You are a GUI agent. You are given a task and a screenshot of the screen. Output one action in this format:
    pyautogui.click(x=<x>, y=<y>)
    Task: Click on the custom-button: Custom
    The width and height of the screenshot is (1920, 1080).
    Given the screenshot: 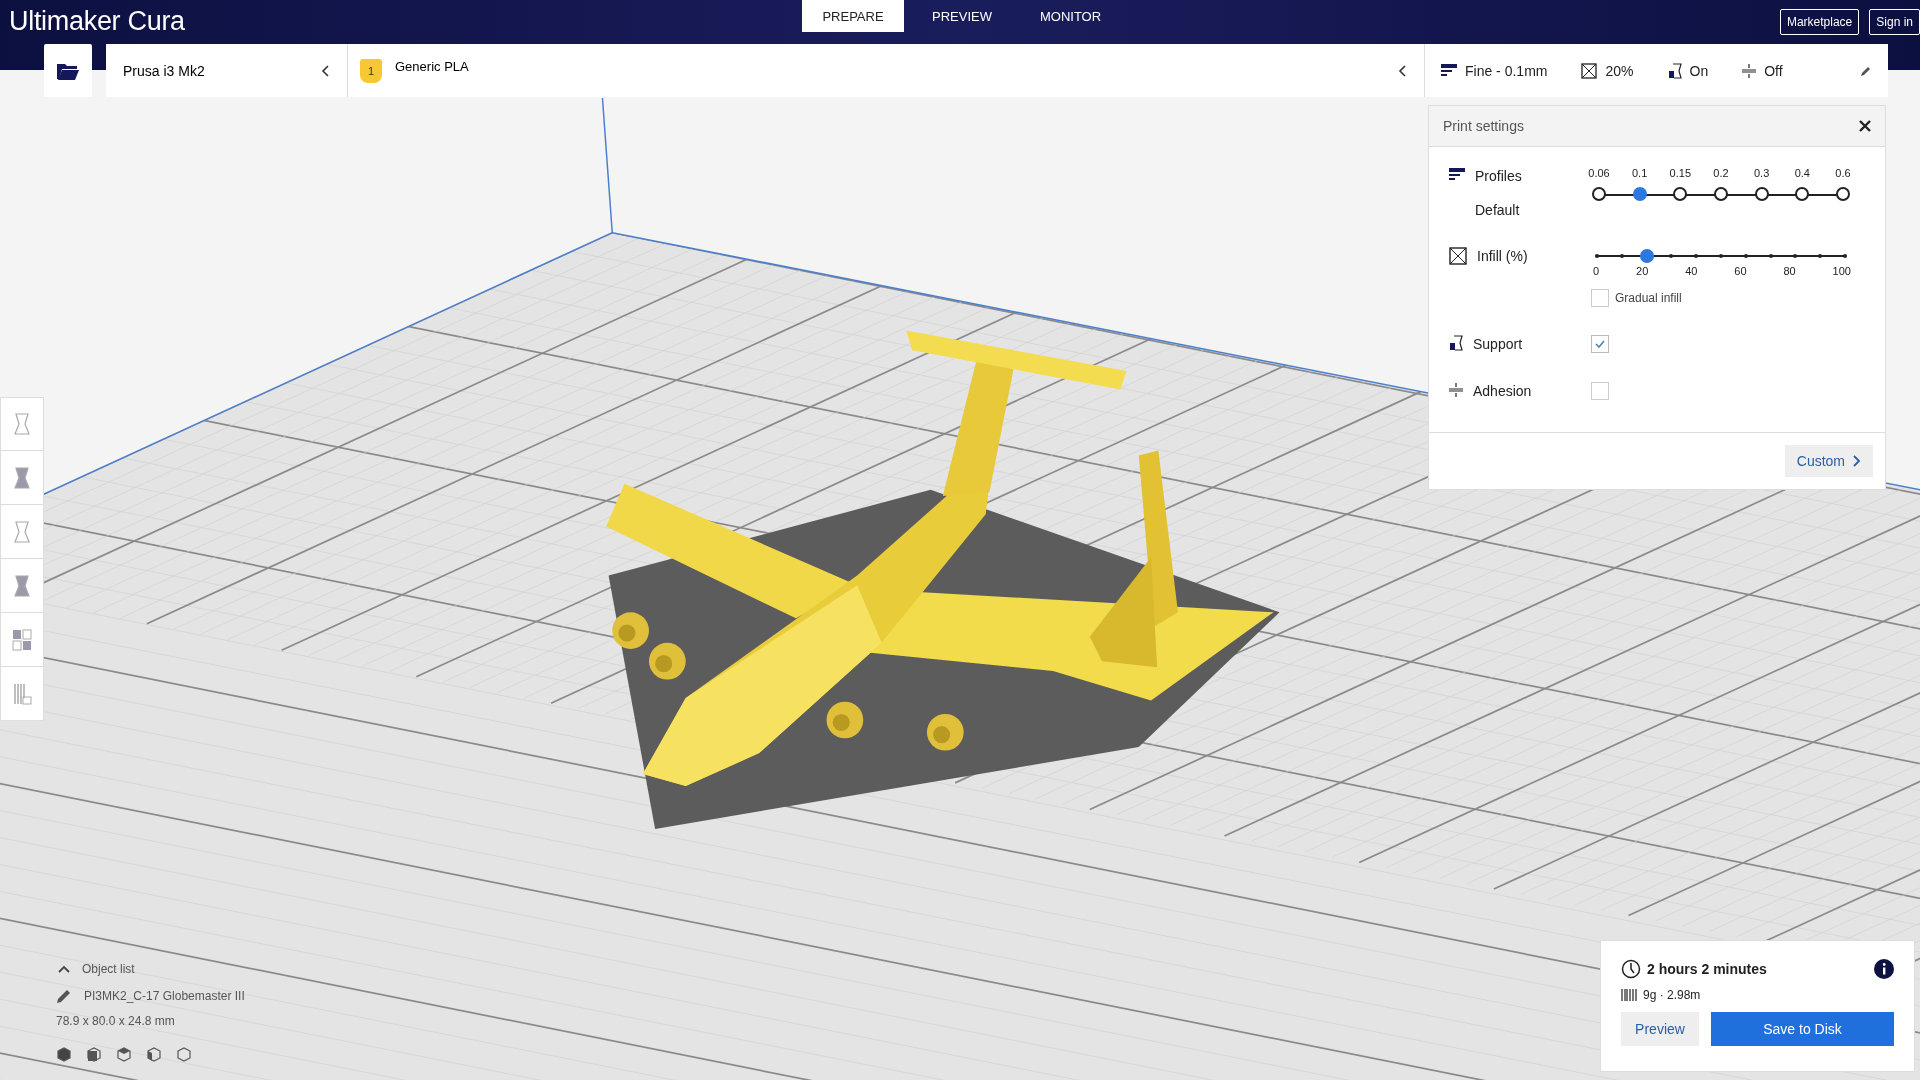 What is the action you would take?
    pyautogui.click(x=1828, y=461)
    